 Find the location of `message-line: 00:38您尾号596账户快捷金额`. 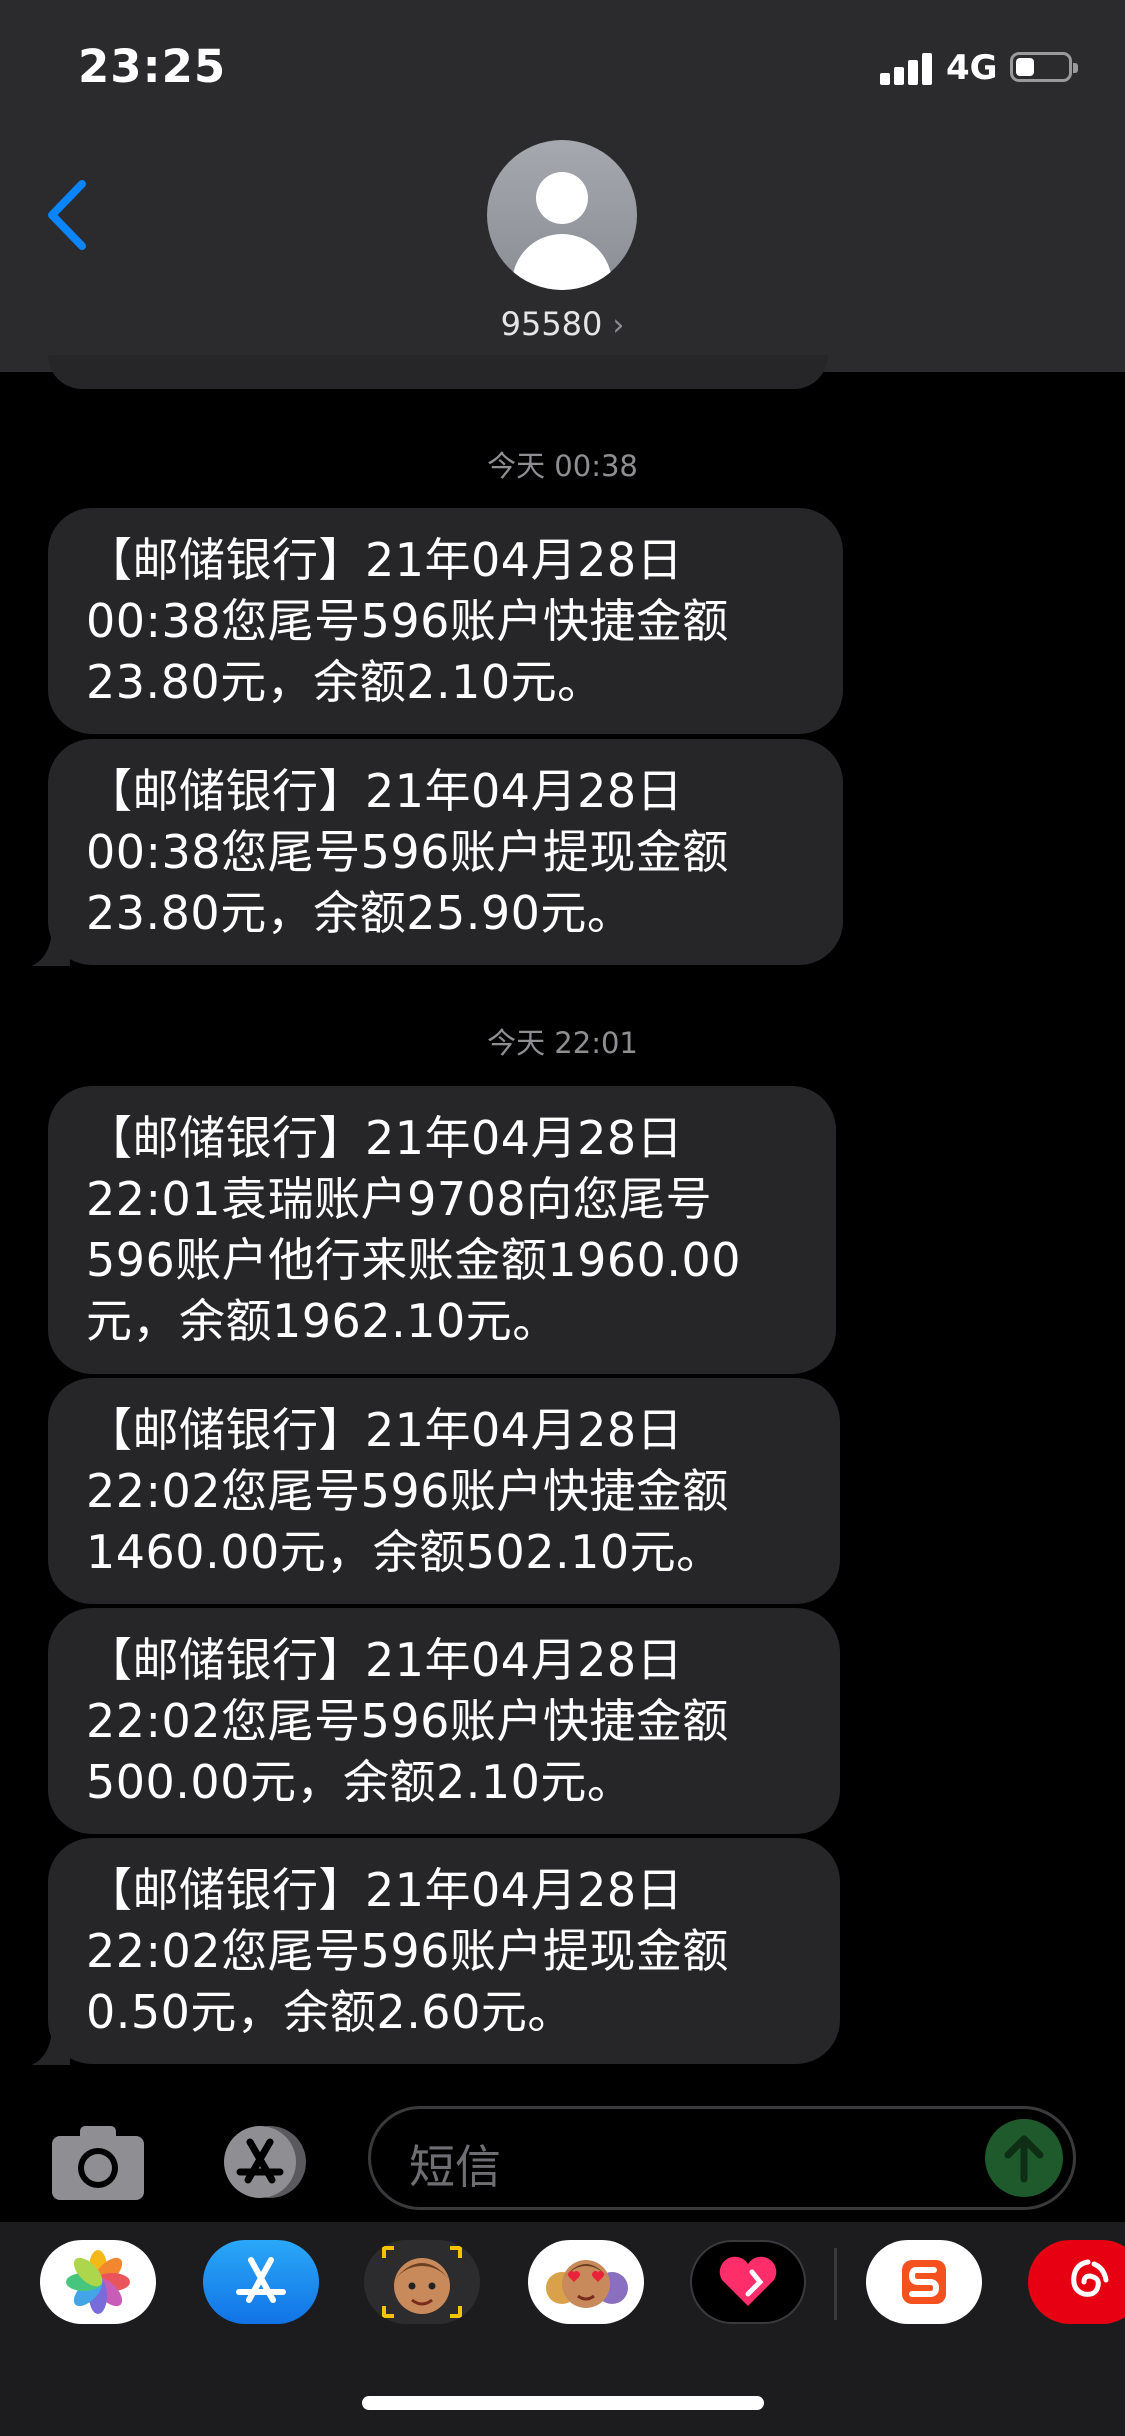

message-line: 00:38您尾号596账户快捷金额 is located at coordinates (407, 621).